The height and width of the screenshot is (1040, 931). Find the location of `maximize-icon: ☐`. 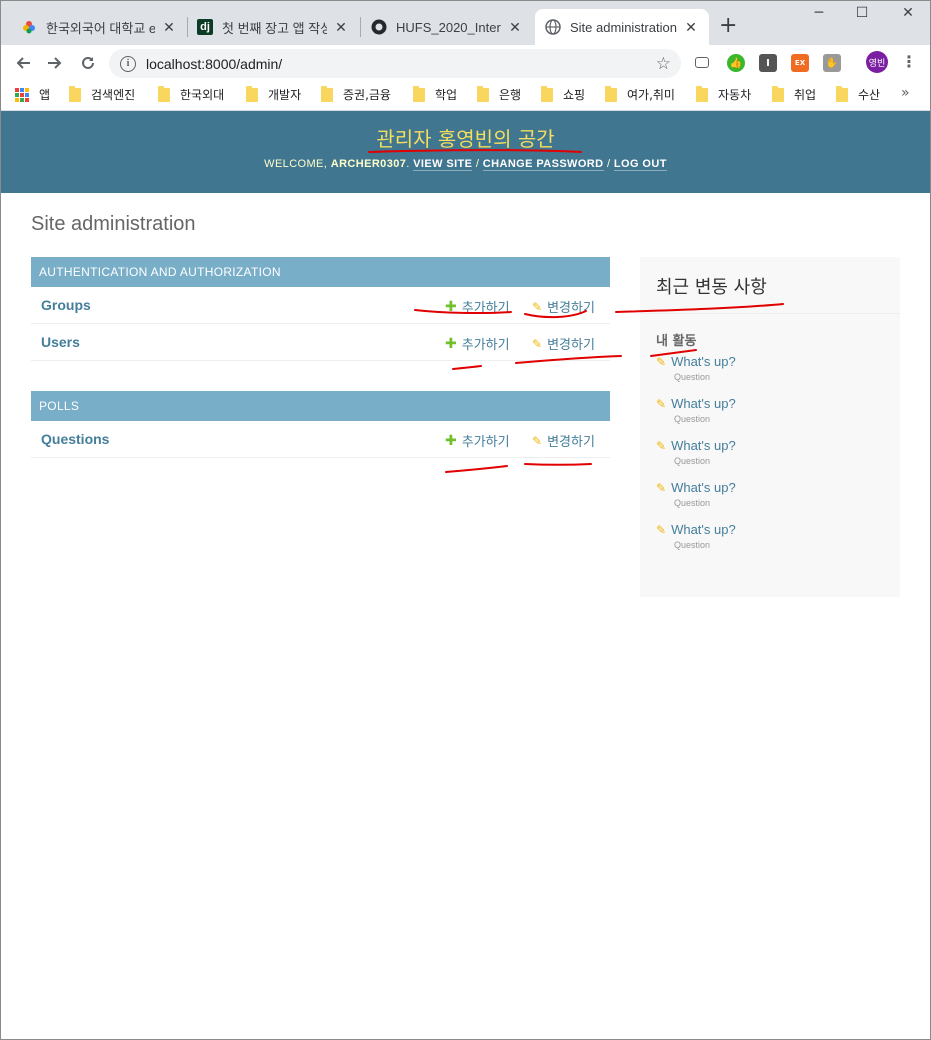

maximize-icon: ☐ is located at coordinates (862, 13).